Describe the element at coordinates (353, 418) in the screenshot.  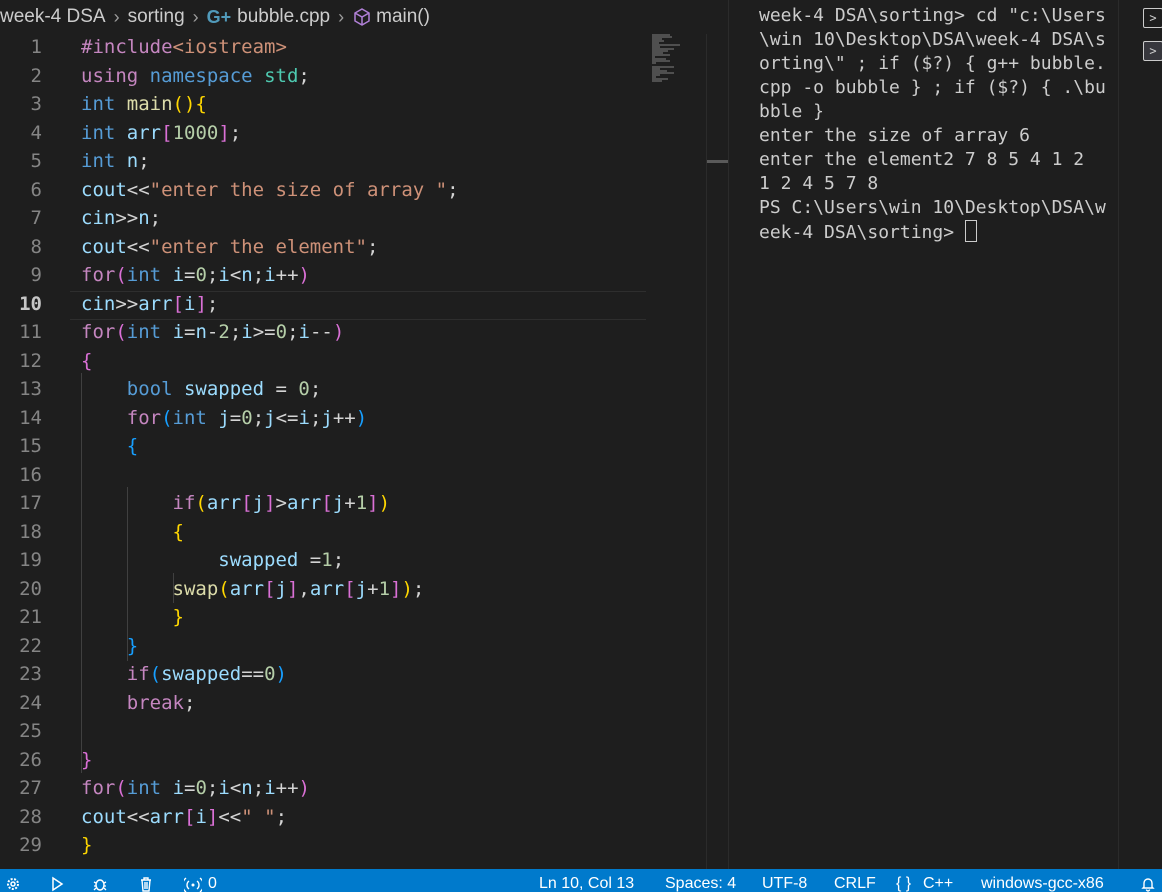
I see `code-line: 14 for(int j=0;j<=i;j++)` at that location.